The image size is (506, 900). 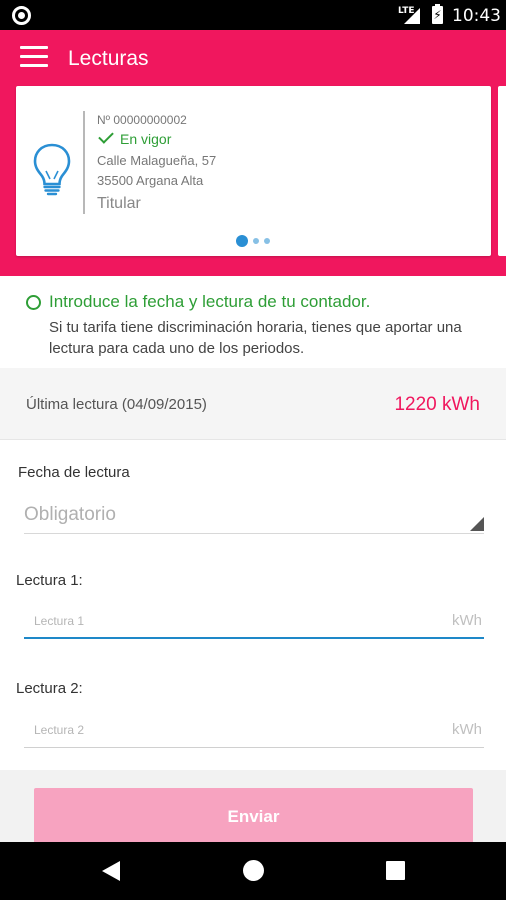 What do you see at coordinates (157, 160) in the screenshot?
I see `address-line-1: Calle Malagueña, 57` at bounding box center [157, 160].